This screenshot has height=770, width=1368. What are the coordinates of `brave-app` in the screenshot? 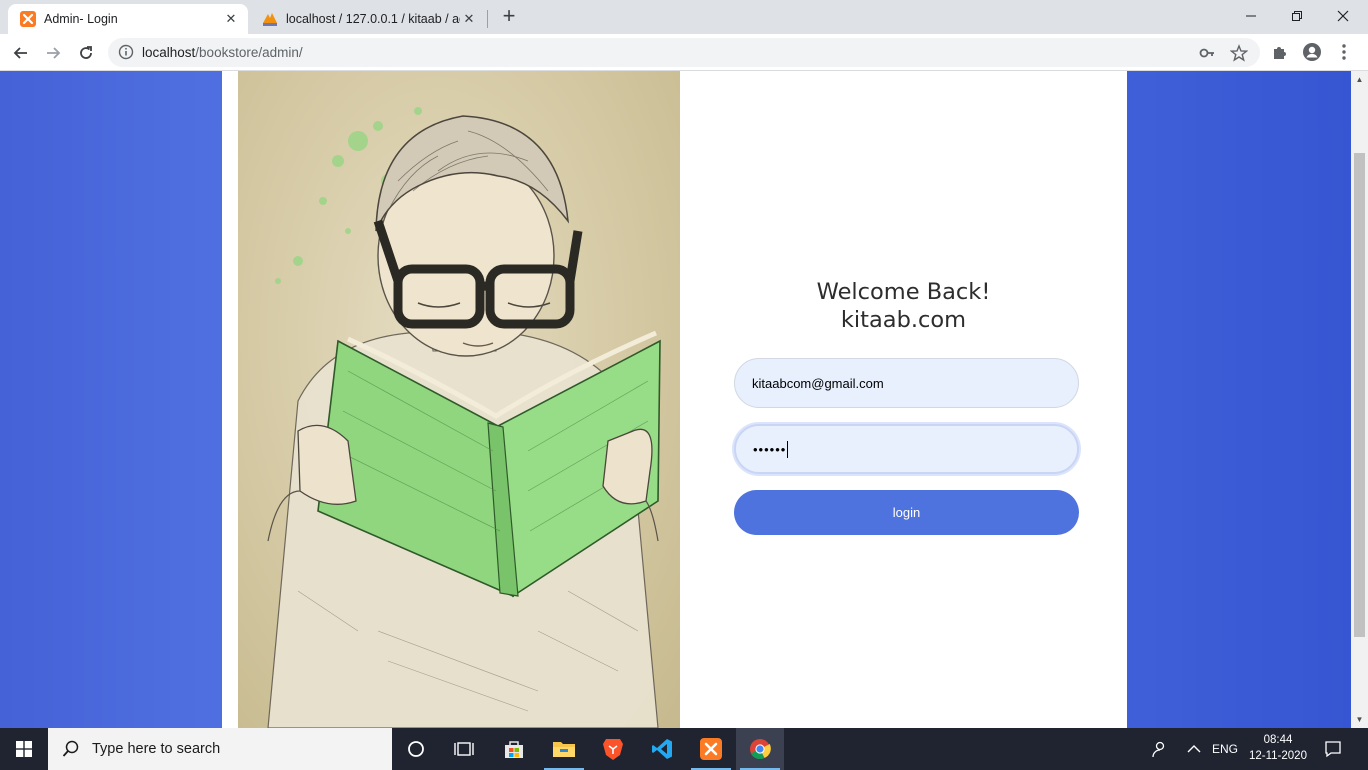 It's located at (613, 749).